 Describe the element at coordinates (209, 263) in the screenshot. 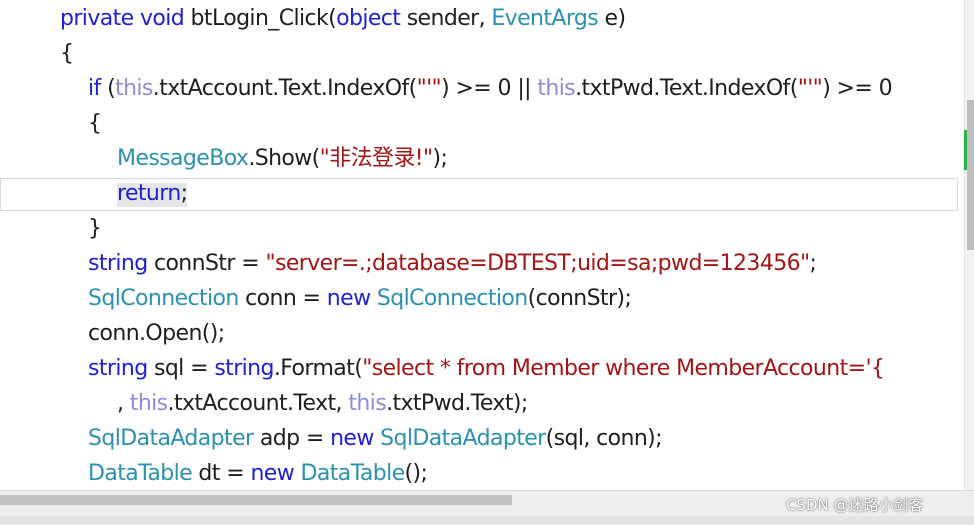

I see `code-token: connStr =` at that location.